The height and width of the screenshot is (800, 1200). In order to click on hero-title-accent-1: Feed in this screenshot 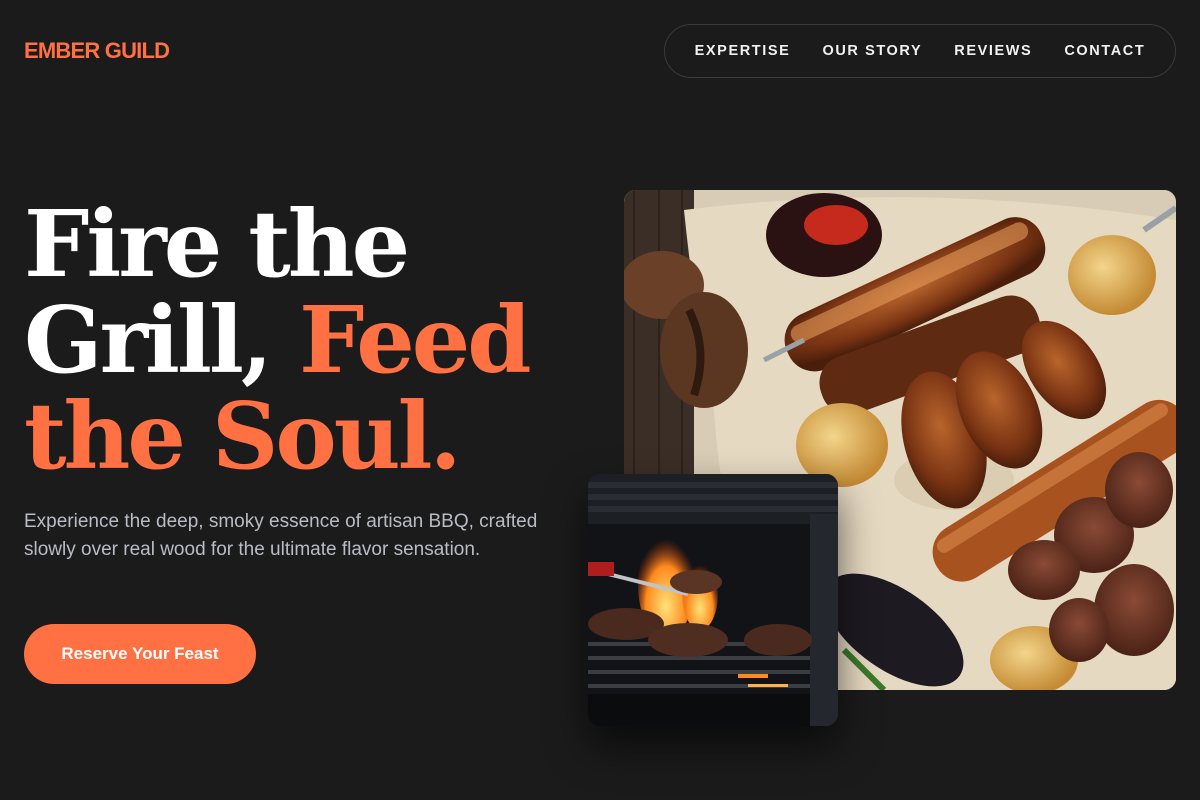, I will do `click(415, 340)`.